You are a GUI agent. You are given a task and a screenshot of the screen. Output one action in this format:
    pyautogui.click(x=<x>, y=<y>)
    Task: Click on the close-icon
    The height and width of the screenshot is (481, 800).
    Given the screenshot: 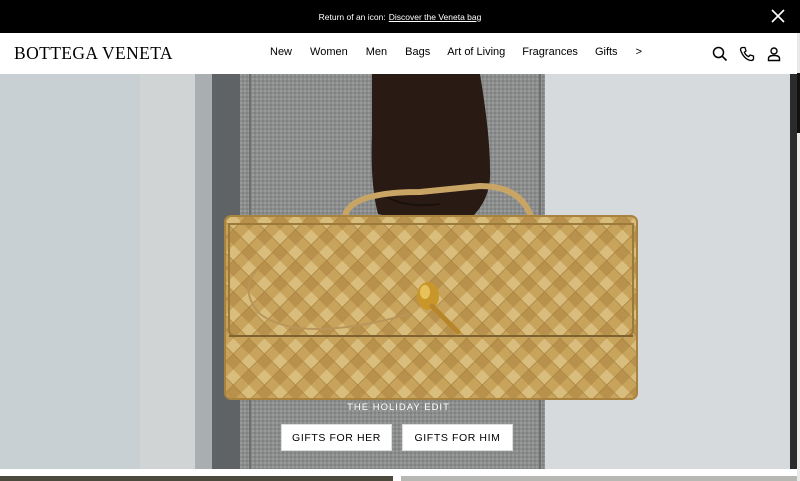 What is the action you would take?
    pyautogui.click(x=778, y=16)
    